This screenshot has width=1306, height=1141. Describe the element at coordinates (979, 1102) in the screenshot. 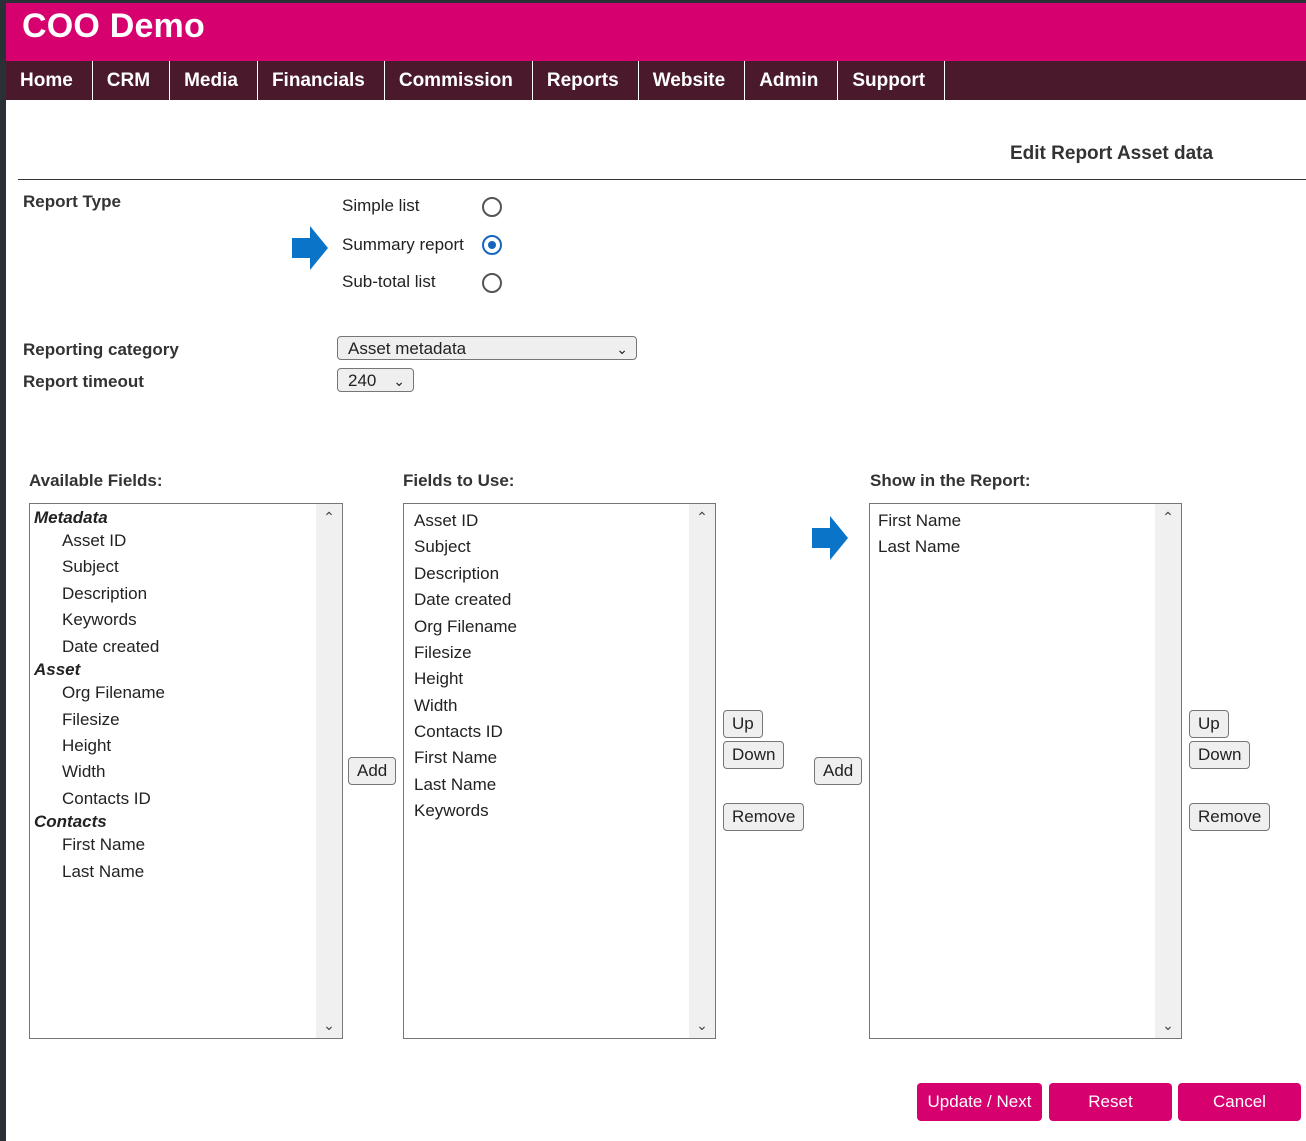

I see `update-next-button: Update / Next` at that location.